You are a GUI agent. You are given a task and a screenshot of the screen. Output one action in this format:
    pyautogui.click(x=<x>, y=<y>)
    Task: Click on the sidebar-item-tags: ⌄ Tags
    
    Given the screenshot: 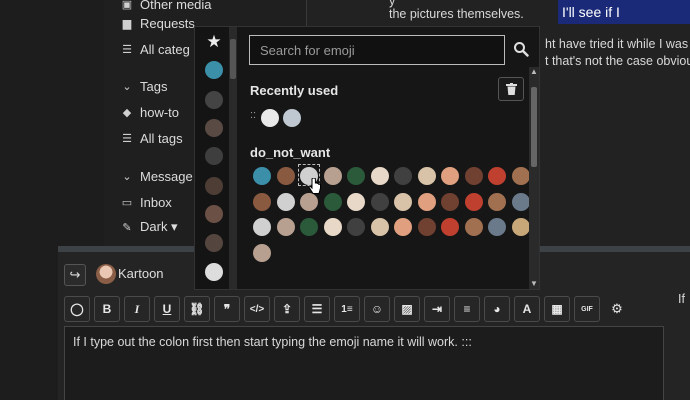 What is the action you would take?
    pyautogui.click(x=143, y=86)
    